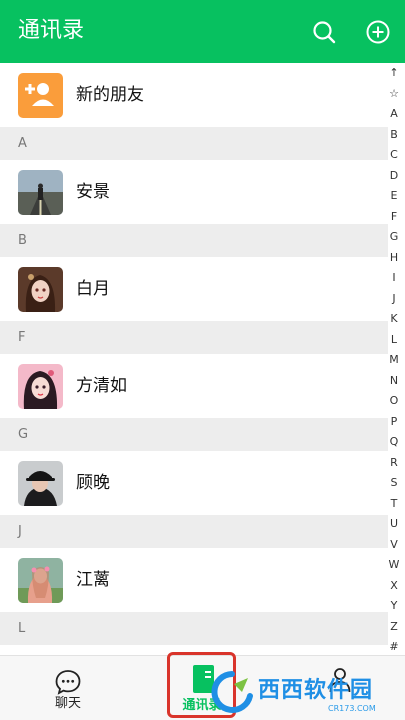  Describe the element at coordinates (352, 708) in the screenshot. I see `watermark-subtext: CR173.COM` at that location.